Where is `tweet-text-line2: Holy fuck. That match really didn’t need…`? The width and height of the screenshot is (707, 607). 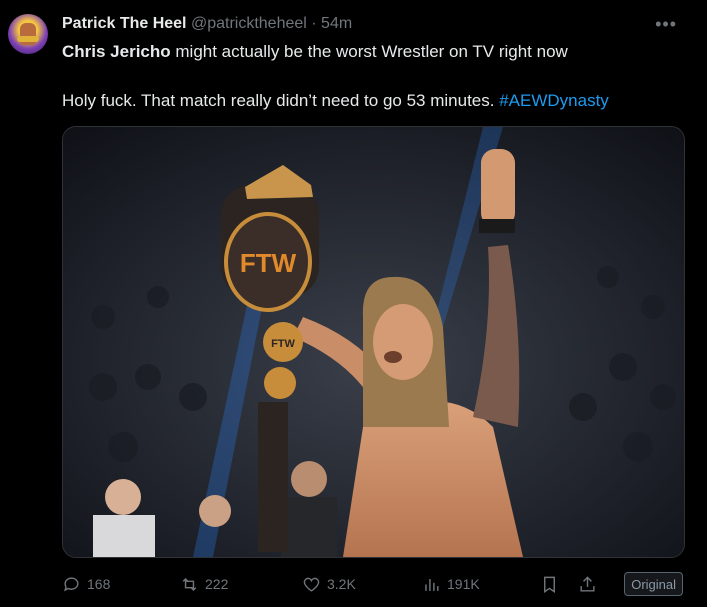
tweet-text-line2: Holy fuck. That match really didn’t need… is located at coordinates (335, 101).